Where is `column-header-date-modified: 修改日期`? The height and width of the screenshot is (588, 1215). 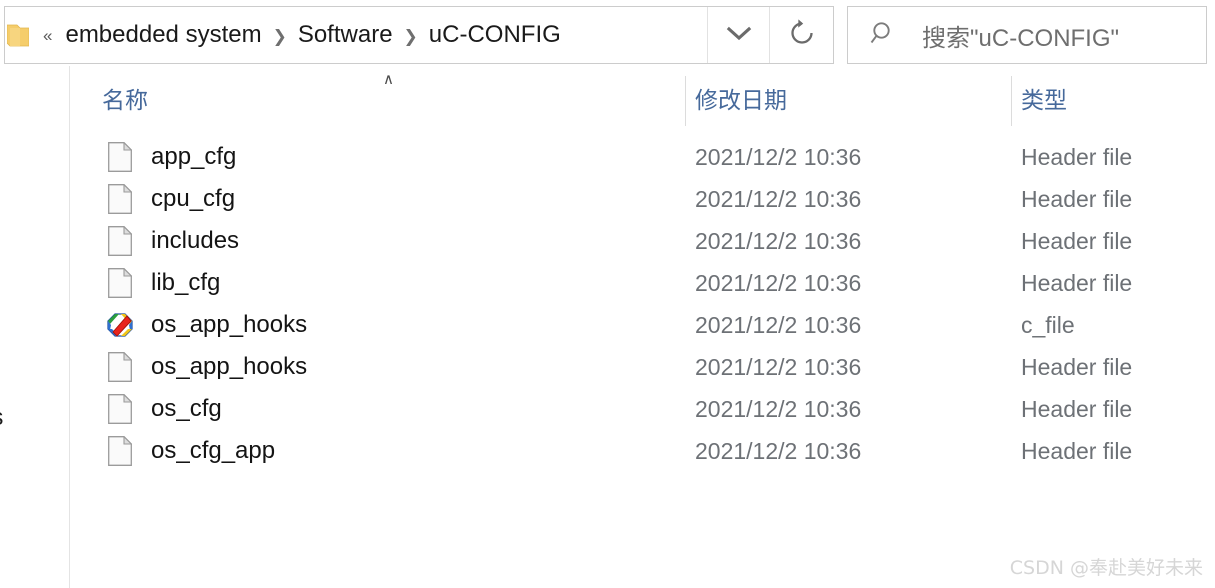
column-header-date-modified: 修改日期 is located at coordinates (853, 98).